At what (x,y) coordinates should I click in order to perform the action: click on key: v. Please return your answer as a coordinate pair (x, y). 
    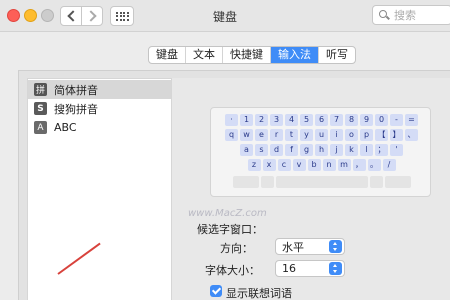
    Looking at the image, I should click on (299, 165).